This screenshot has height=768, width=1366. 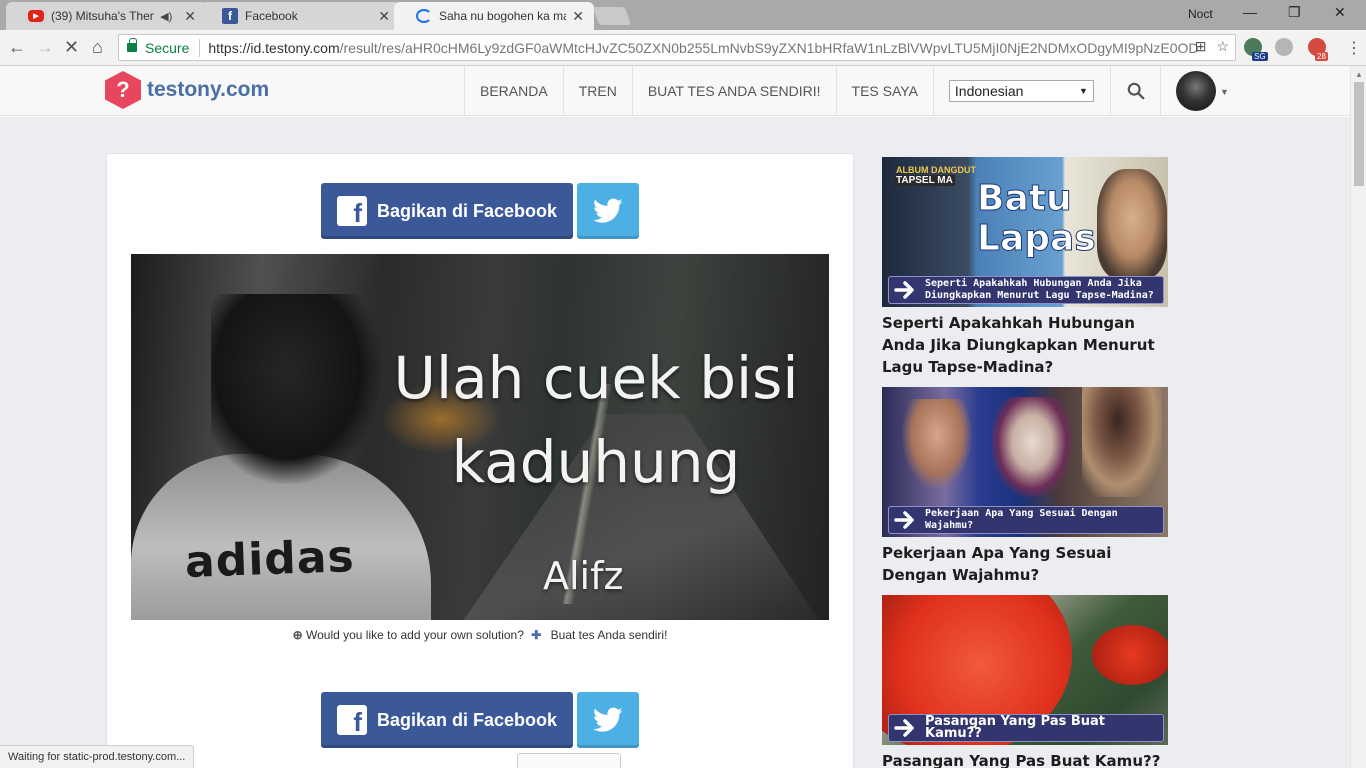 I want to click on partial-widget, so click(x=569, y=760).